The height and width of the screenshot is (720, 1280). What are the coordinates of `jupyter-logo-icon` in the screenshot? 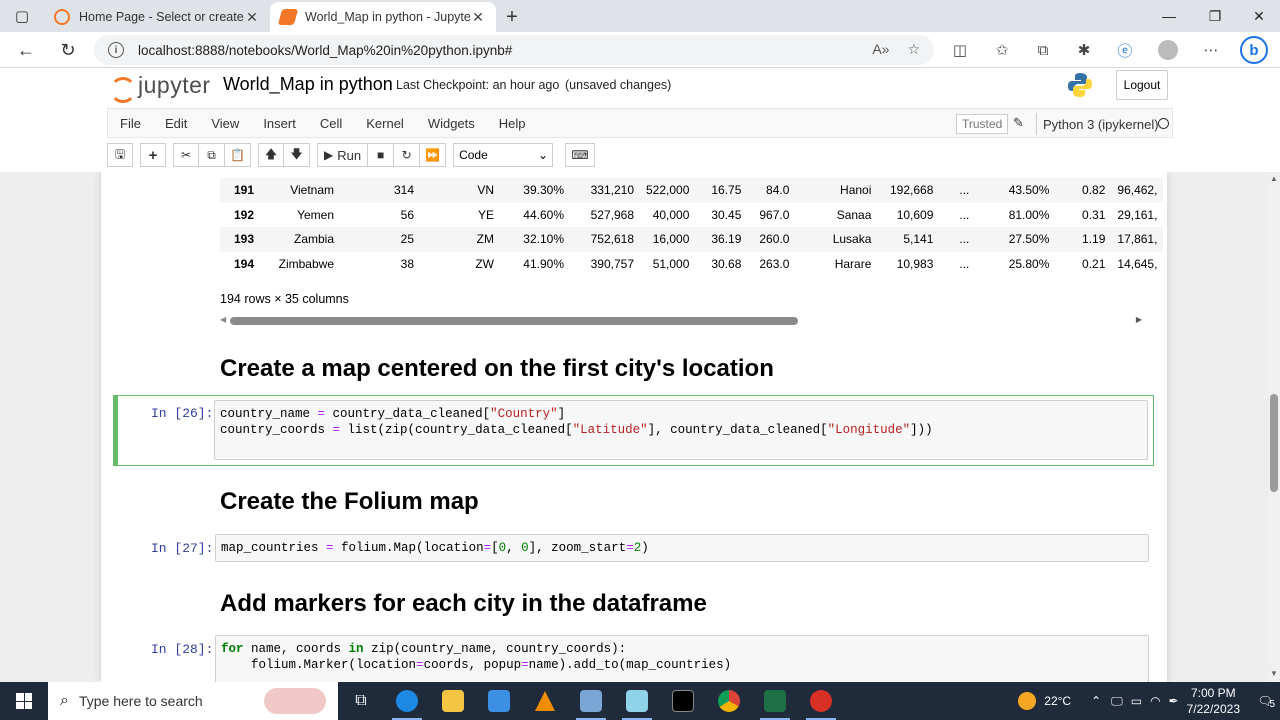 It's located at (123, 88).